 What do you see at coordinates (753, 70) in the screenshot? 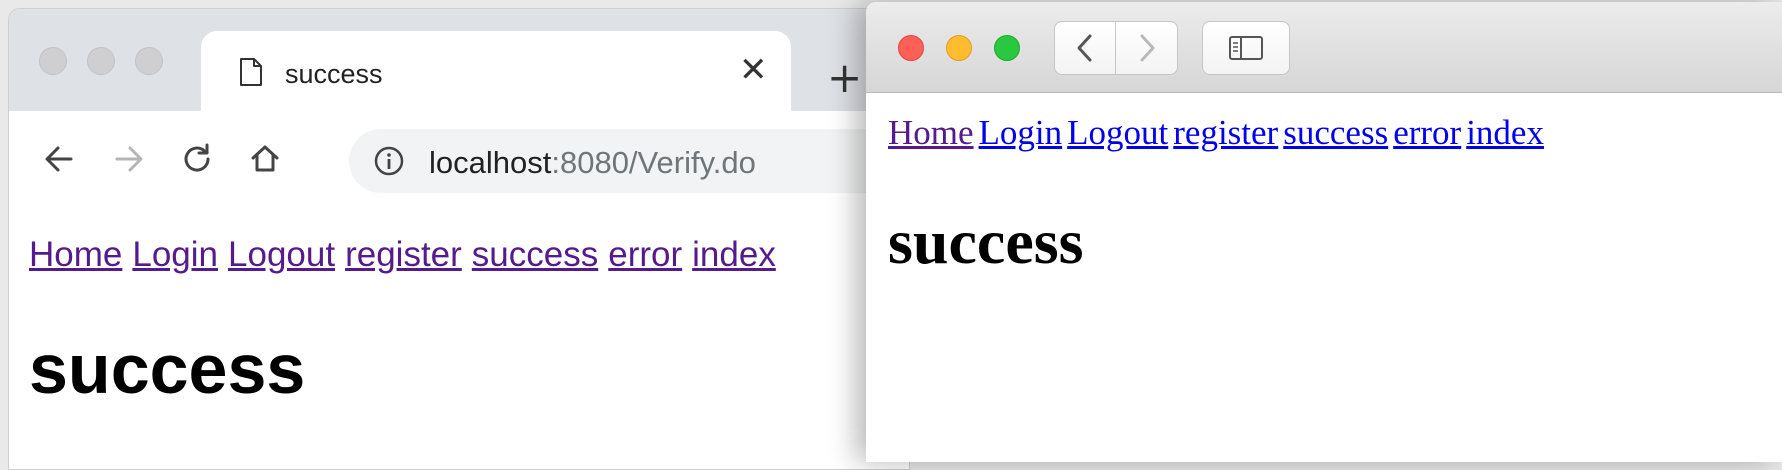
I see `close-icon: ✕` at bounding box center [753, 70].